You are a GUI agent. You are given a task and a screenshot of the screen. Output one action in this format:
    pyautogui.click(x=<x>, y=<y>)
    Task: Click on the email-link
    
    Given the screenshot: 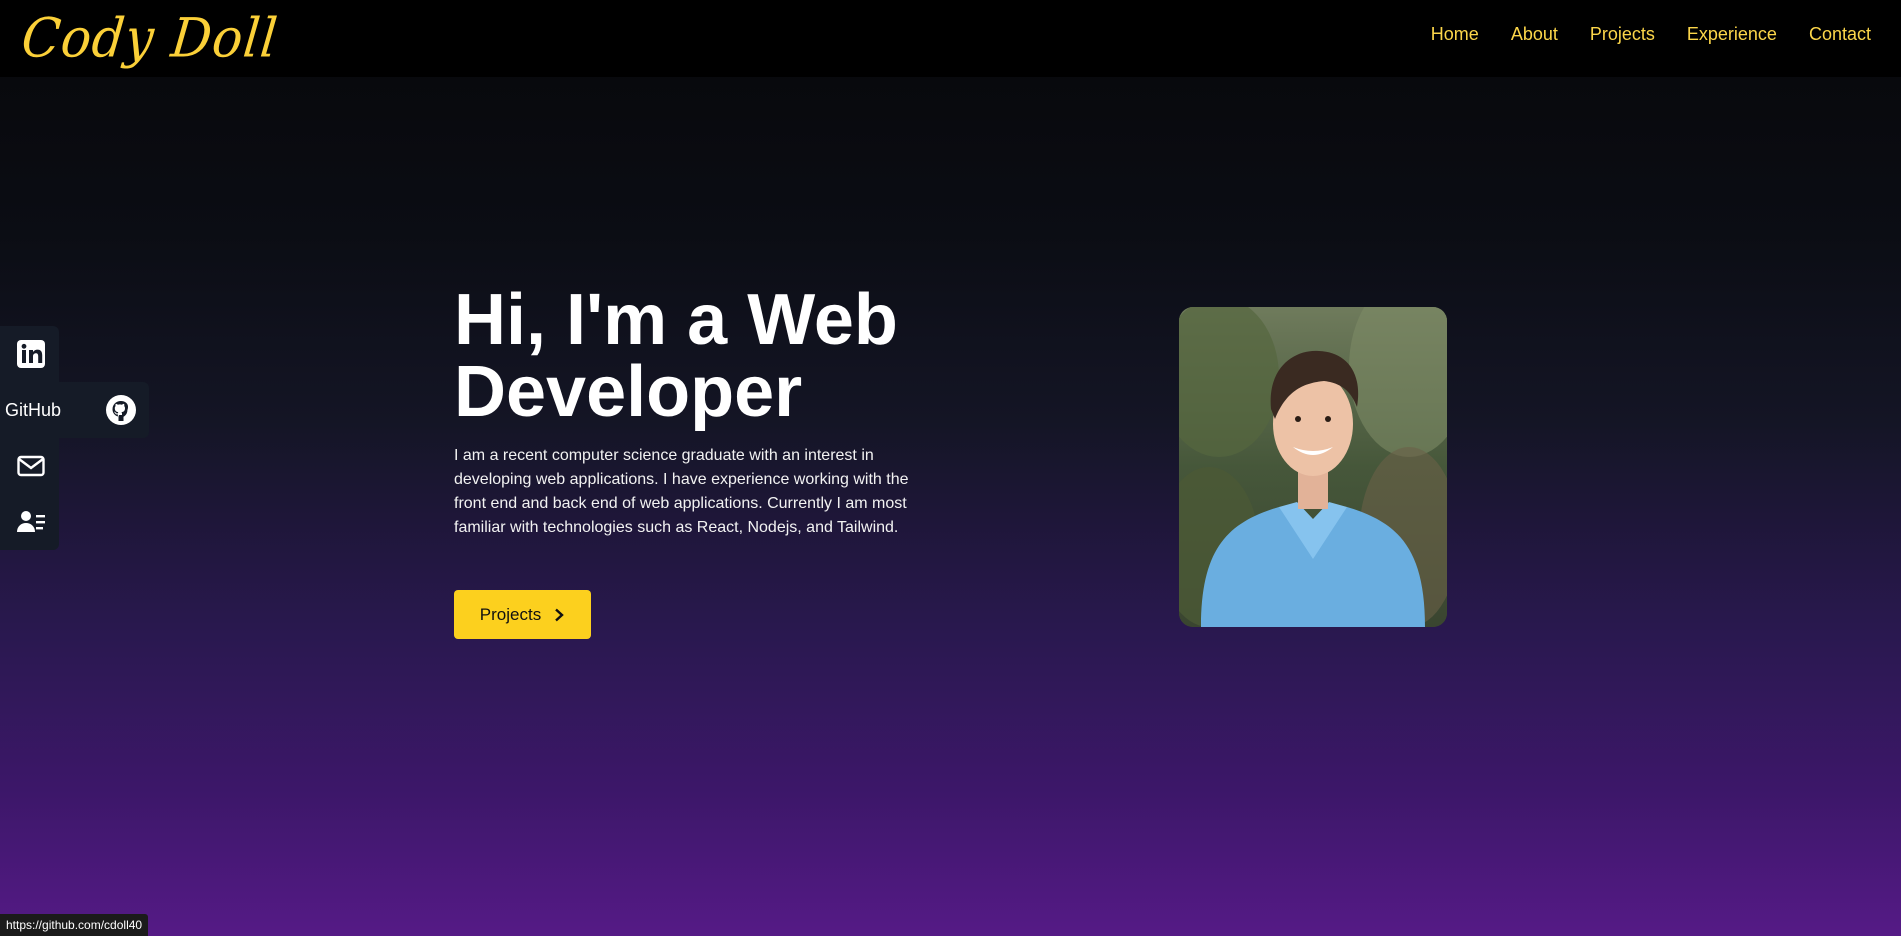 What is the action you would take?
    pyautogui.click(x=29, y=466)
    